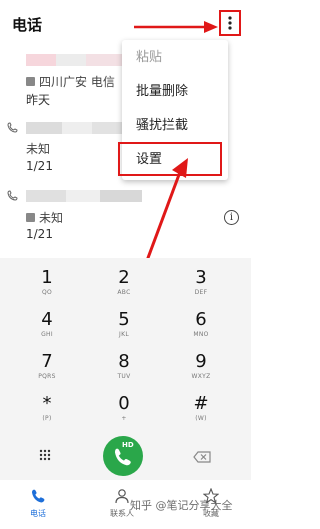 This screenshot has height=529, width=320. I want to click on watermark-text: 知乎 @笔记分享大全, so click(181, 505).